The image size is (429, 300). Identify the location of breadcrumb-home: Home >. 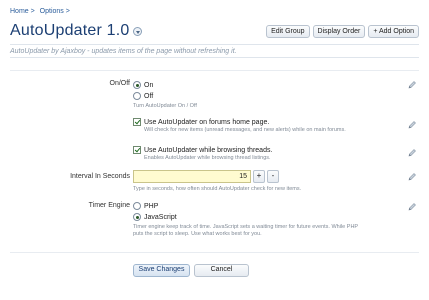
(22, 11).